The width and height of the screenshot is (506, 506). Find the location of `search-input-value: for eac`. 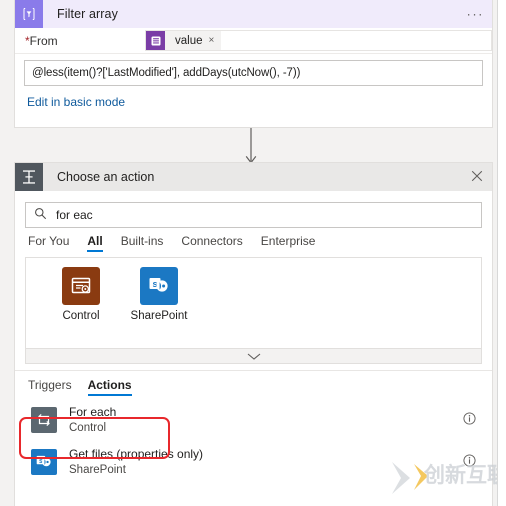

search-input-value: for eac is located at coordinates (74, 215).